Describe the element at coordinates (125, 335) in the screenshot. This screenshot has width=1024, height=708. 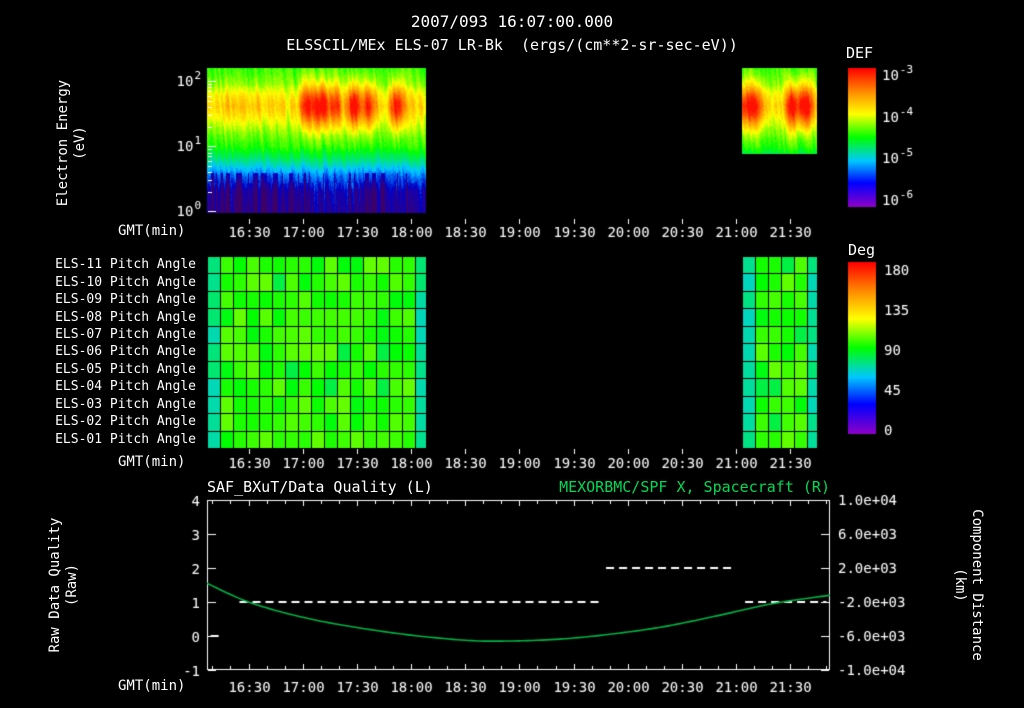
I see `pitch-row-label: ELS-07 Pitch Angle` at that location.